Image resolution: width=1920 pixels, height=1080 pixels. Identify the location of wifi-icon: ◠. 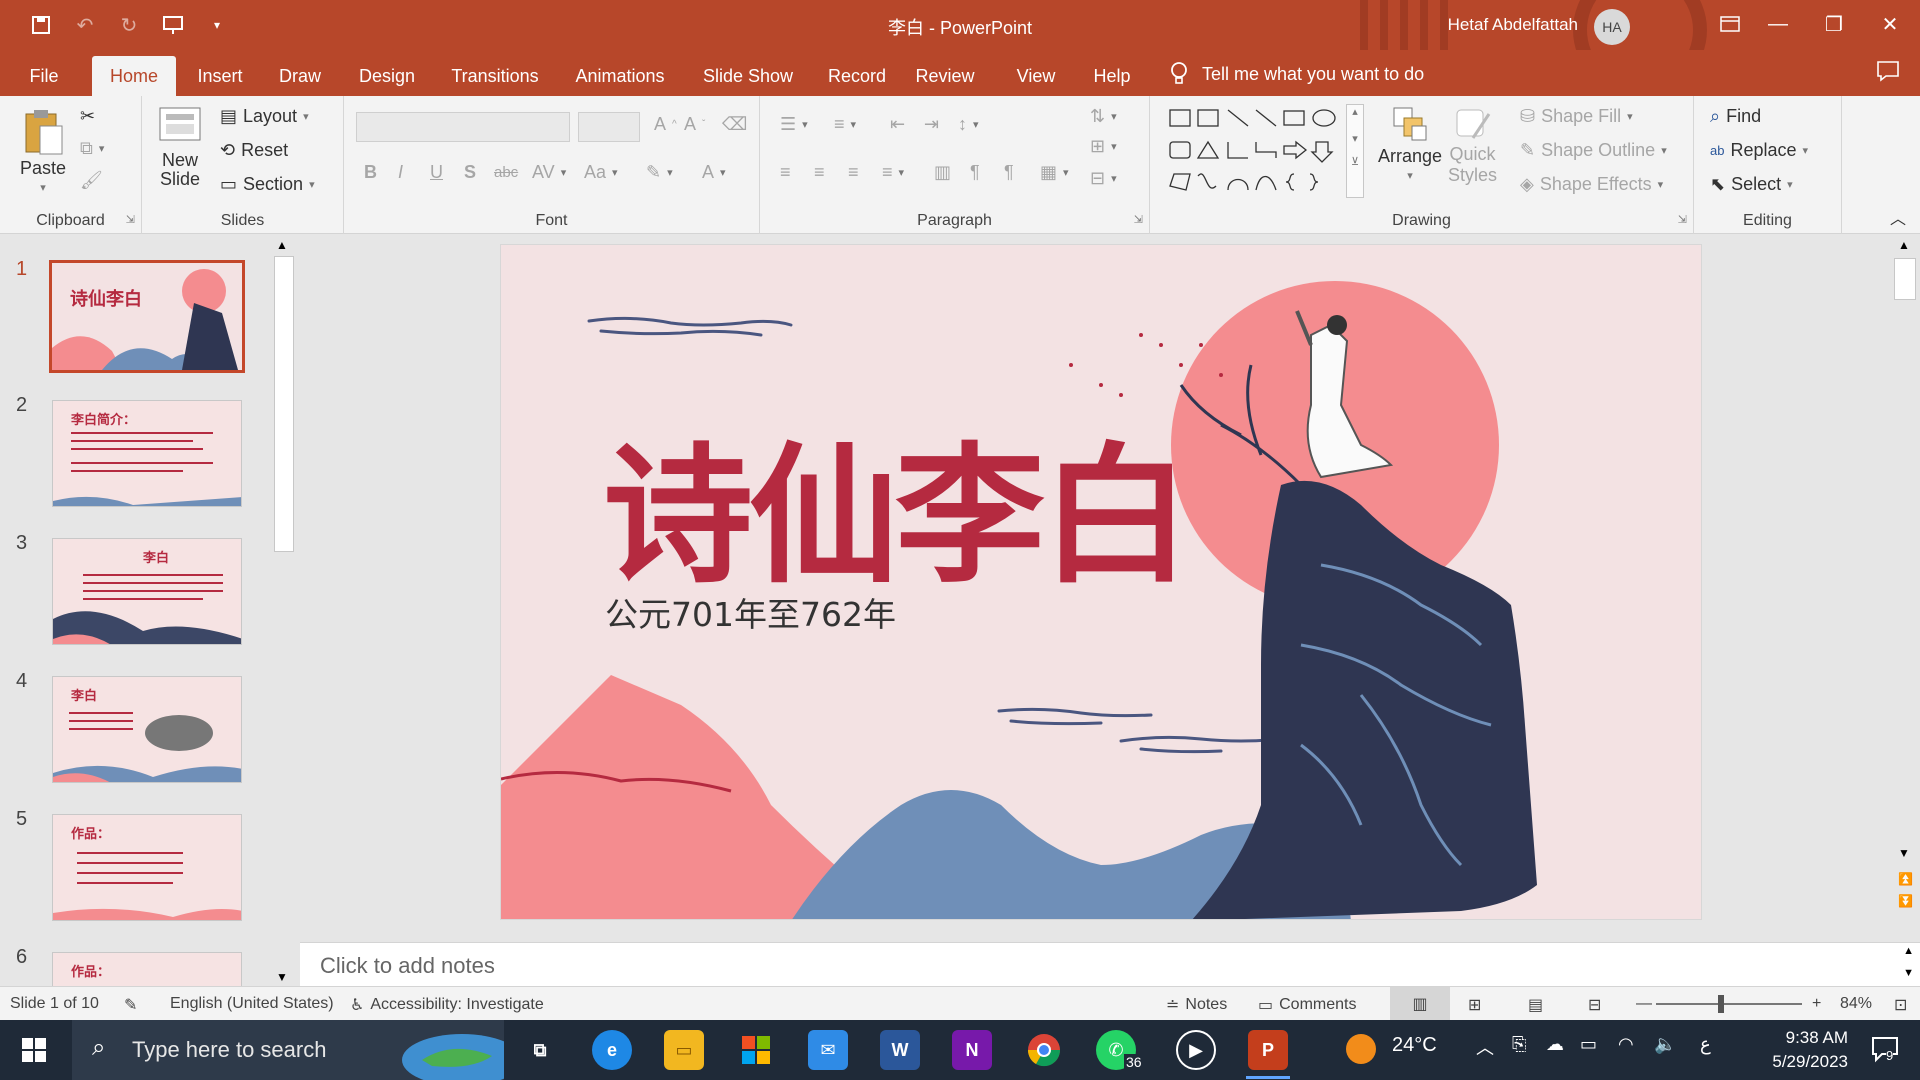
(1626, 1044).